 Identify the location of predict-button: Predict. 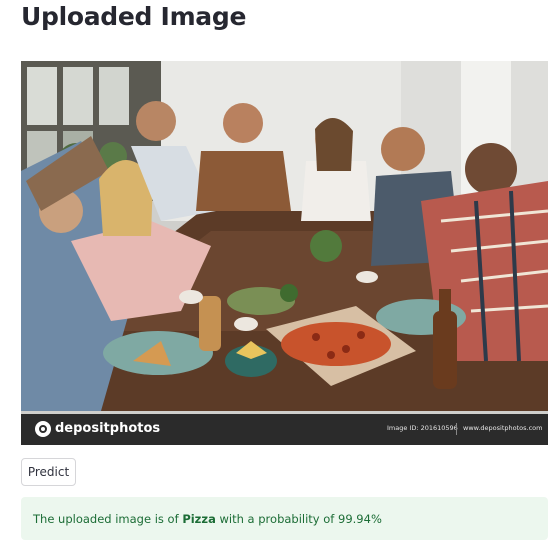
(48, 472).